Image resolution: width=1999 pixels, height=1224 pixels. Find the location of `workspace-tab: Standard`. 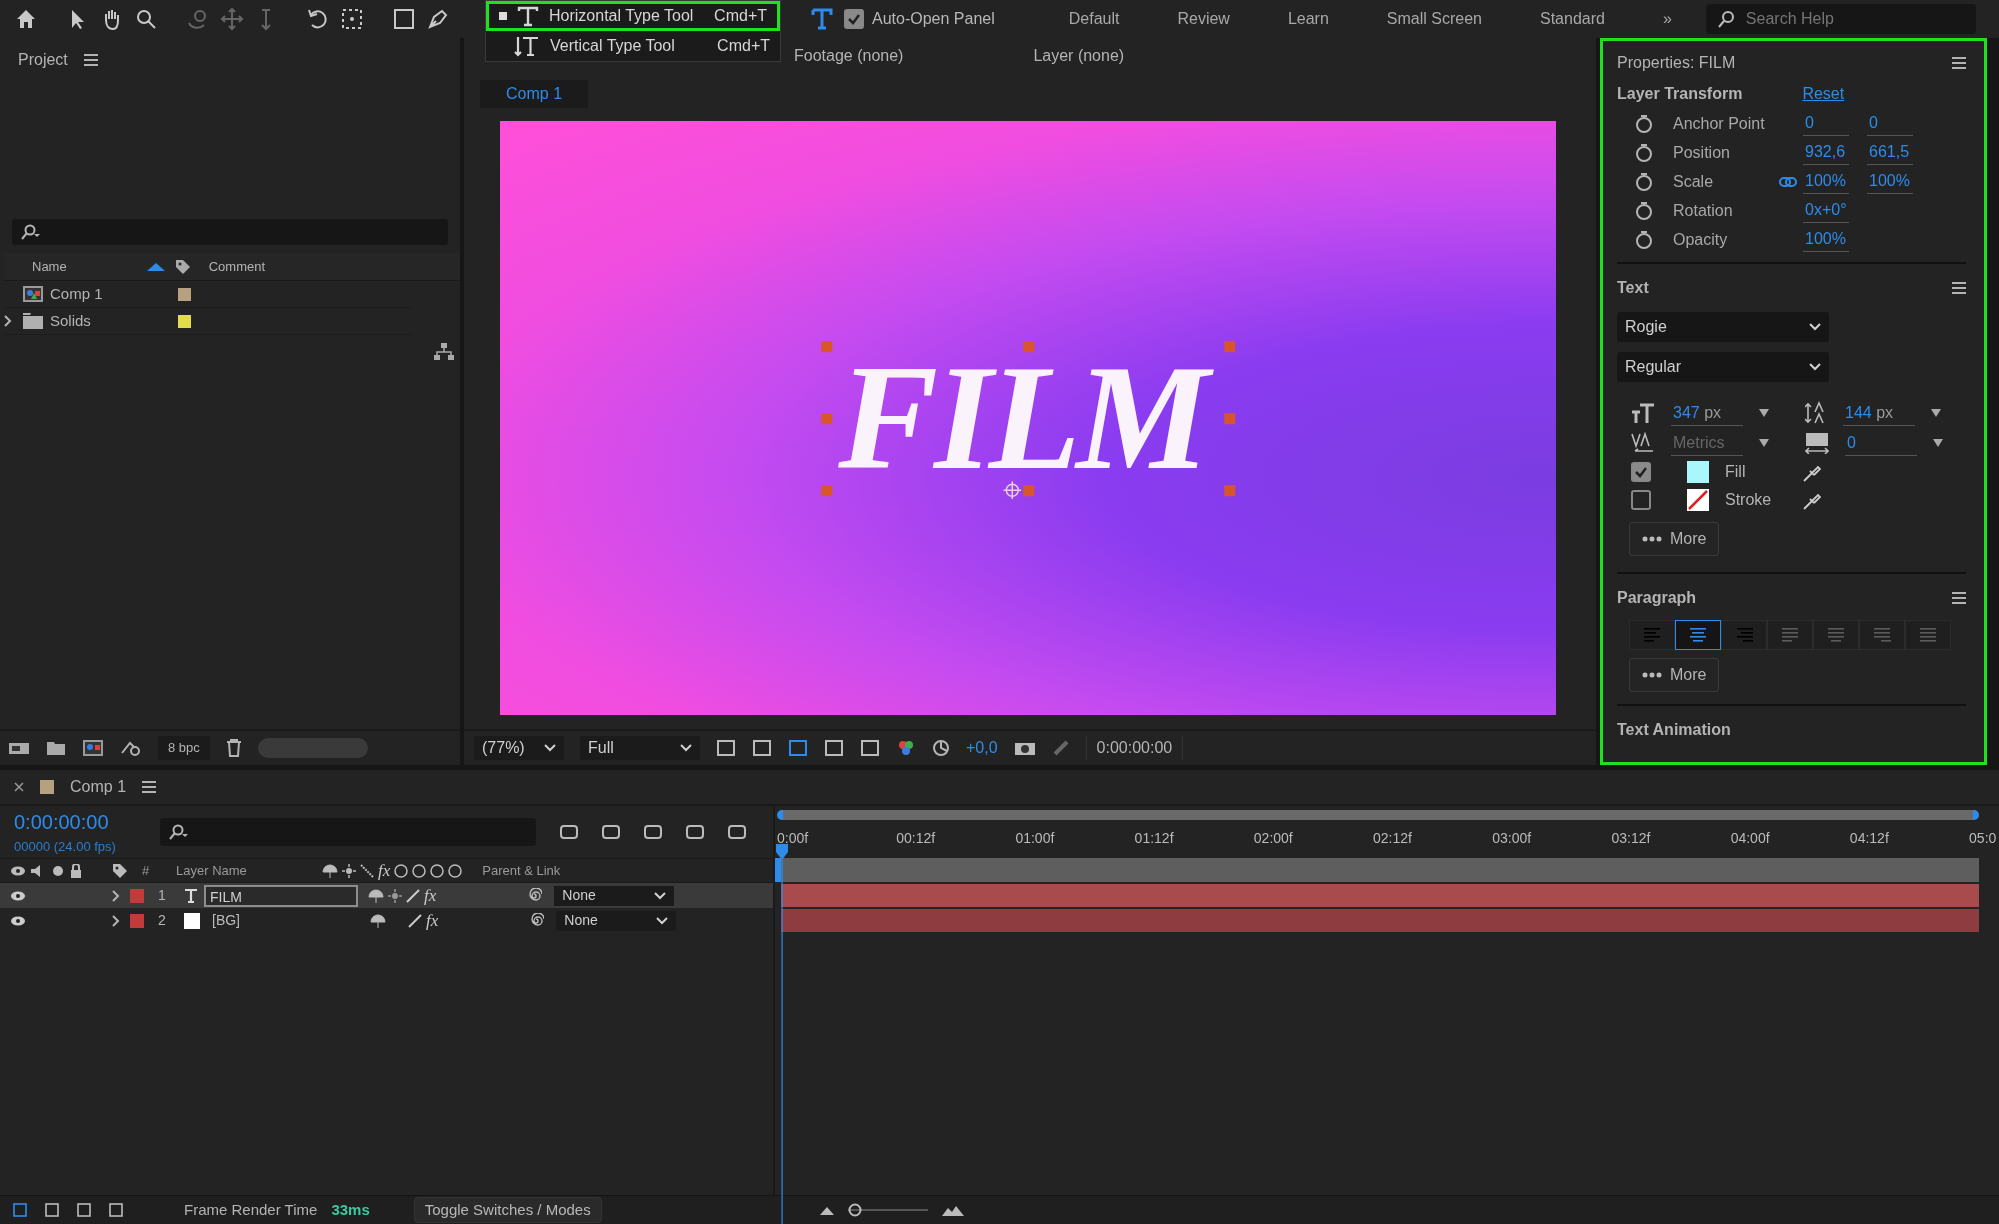

workspace-tab: Standard is located at coordinates (1572, 19).